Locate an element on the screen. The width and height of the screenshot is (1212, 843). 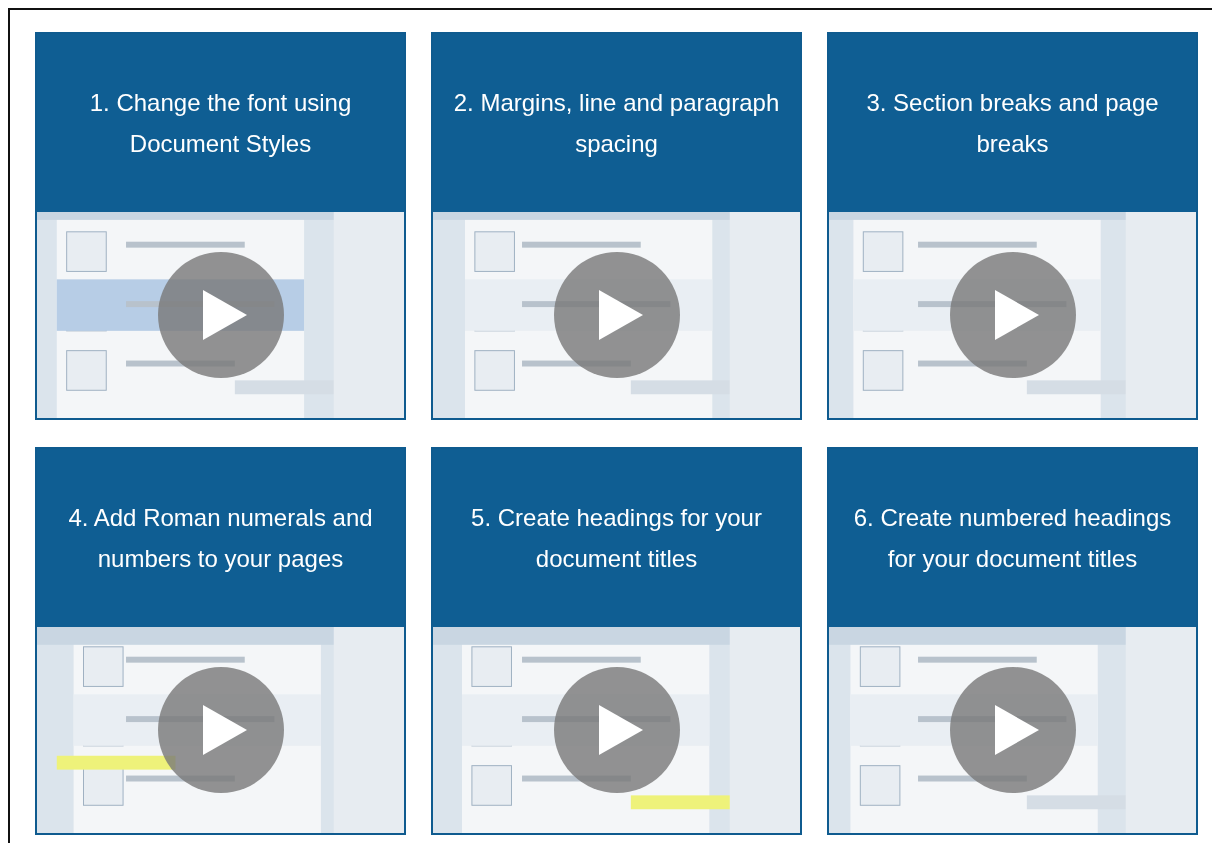
card-title: 6. Create numbered headings for your document titles is located at coordinates (1012, 538).